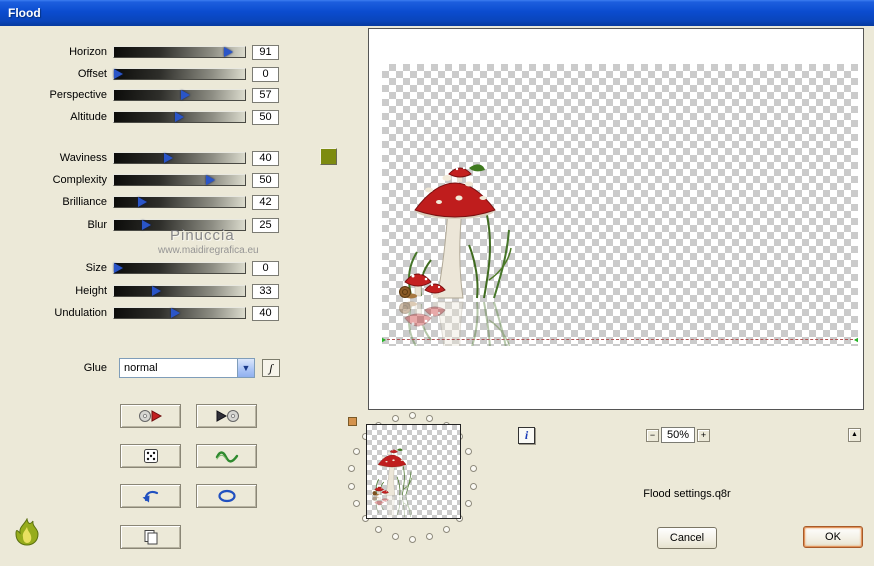 This screenshot has width=874, height=566. I want to click on slider-row-offset: Offset, so click(150, 74).